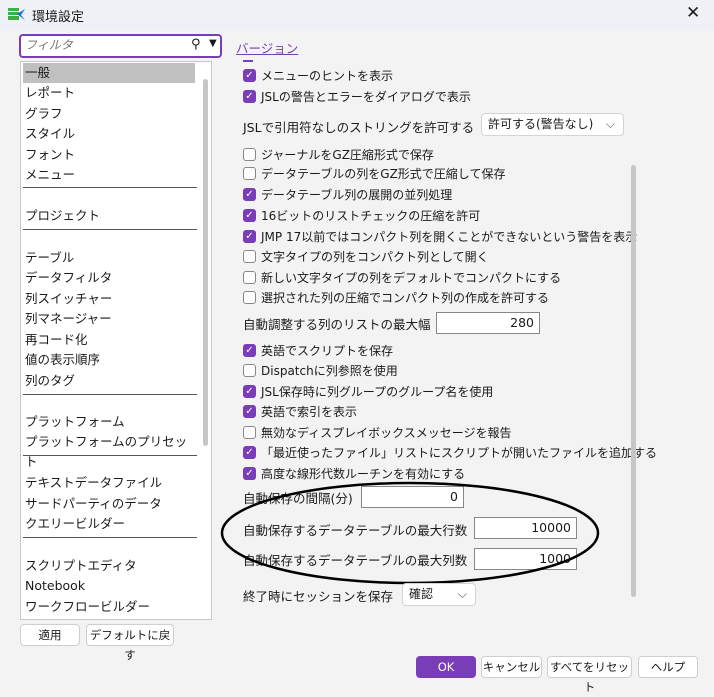 The height and width of the screenshot is (697, 714). Describe the element at coordinates (109, 524) in the screenshot. I see `sidebar-item: クエリービルダー` at that location.